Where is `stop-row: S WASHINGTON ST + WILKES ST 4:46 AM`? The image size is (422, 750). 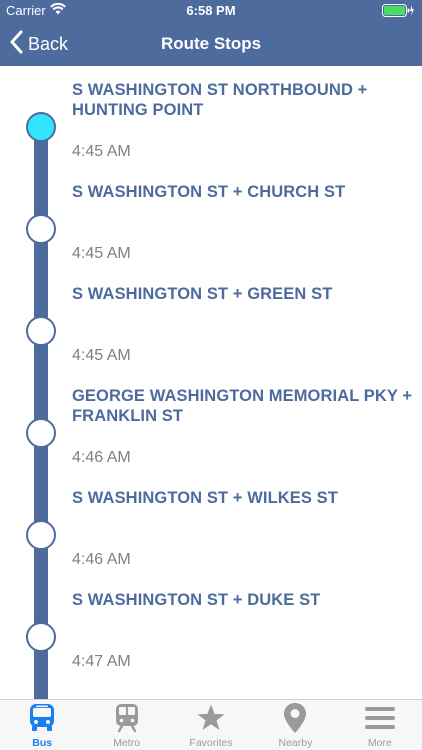
stop-row: S WASHINGTON ST + WILKES ST 4:46 AM is located at coordinates (211, 525).